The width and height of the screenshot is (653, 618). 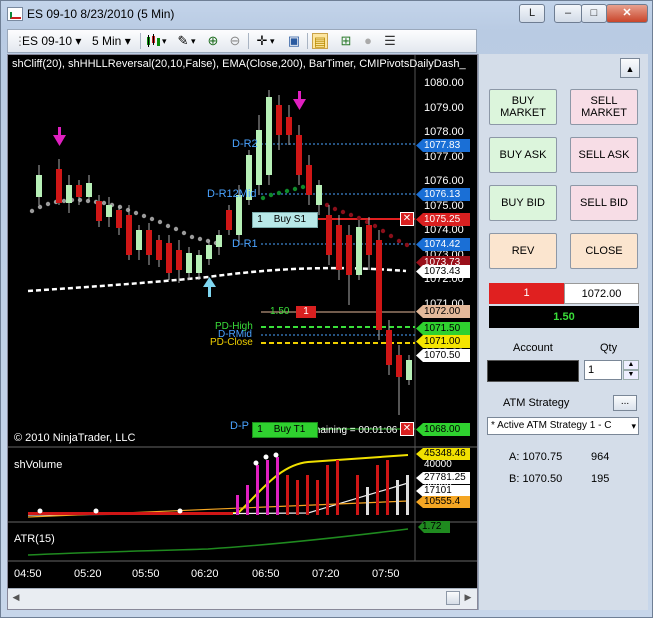 I want to click on instrument-label: ES 09-10, so click(x=47, y=41).